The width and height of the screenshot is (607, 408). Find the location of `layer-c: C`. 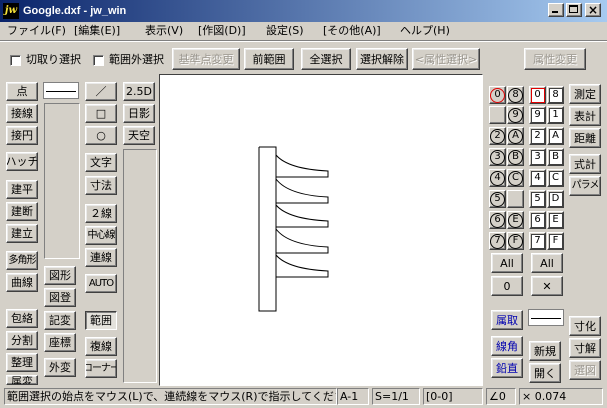

layer-c: C is located at coordinates (555, 178).